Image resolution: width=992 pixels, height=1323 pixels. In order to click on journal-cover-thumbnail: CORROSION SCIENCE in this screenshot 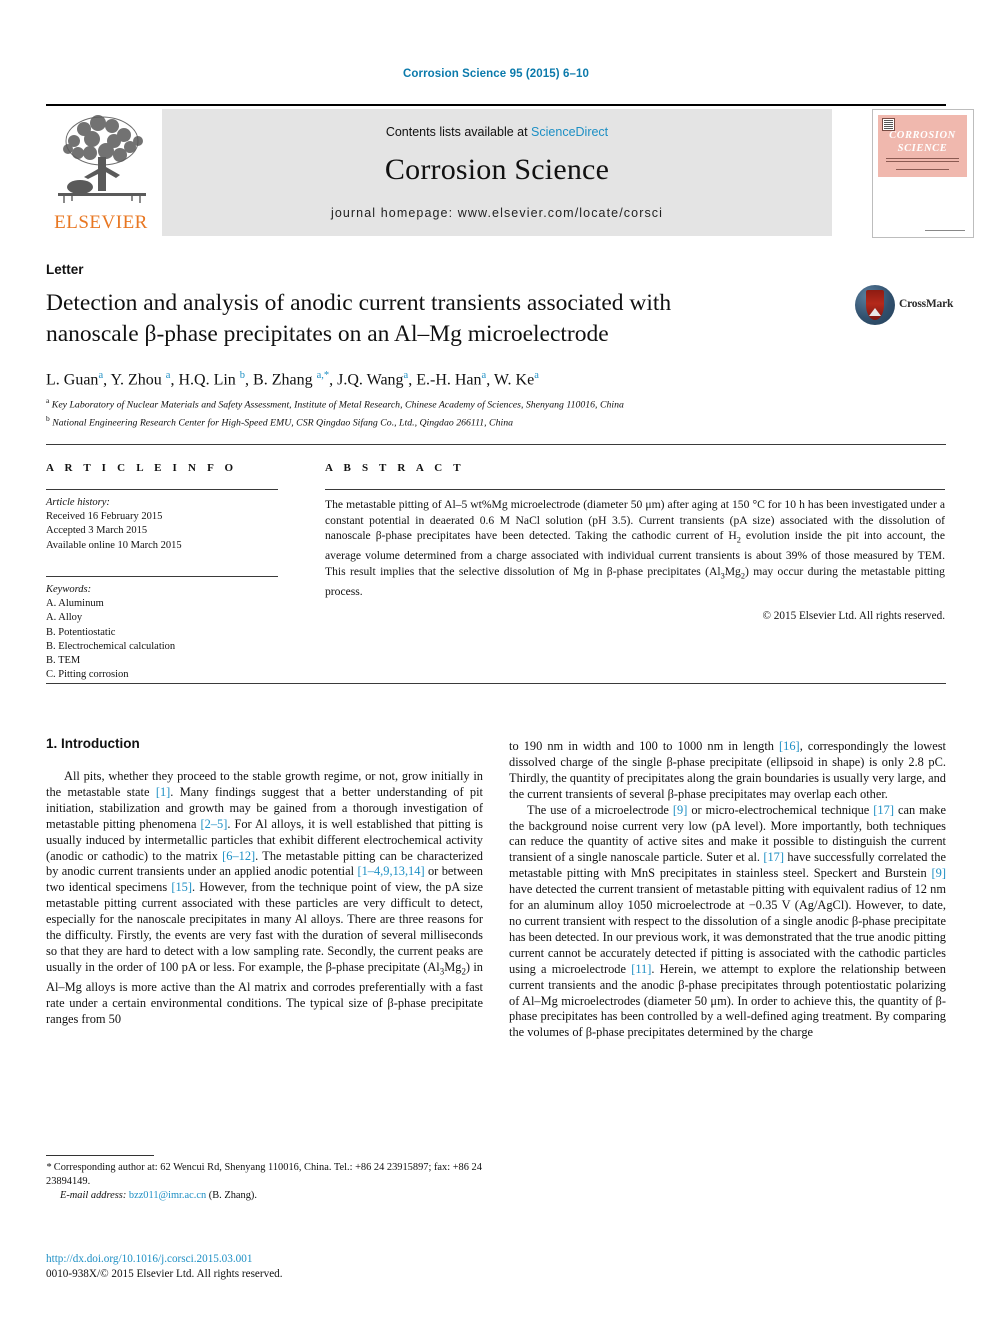, I will do `click(923, 173)`.